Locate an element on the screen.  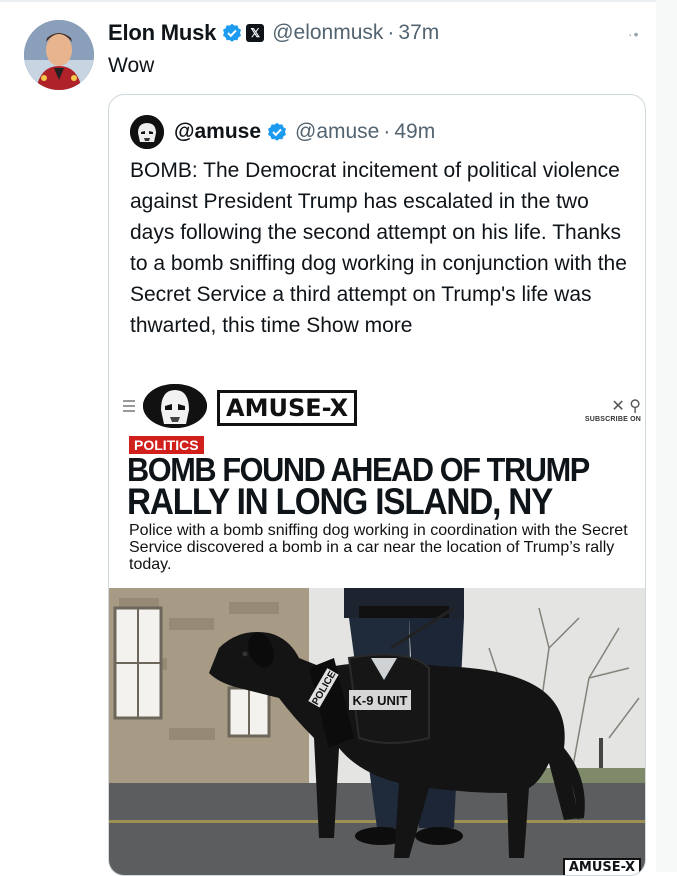
headline-line-2: RALLY IN LONG ISLAND, NY is located at coordinates (340, 501).